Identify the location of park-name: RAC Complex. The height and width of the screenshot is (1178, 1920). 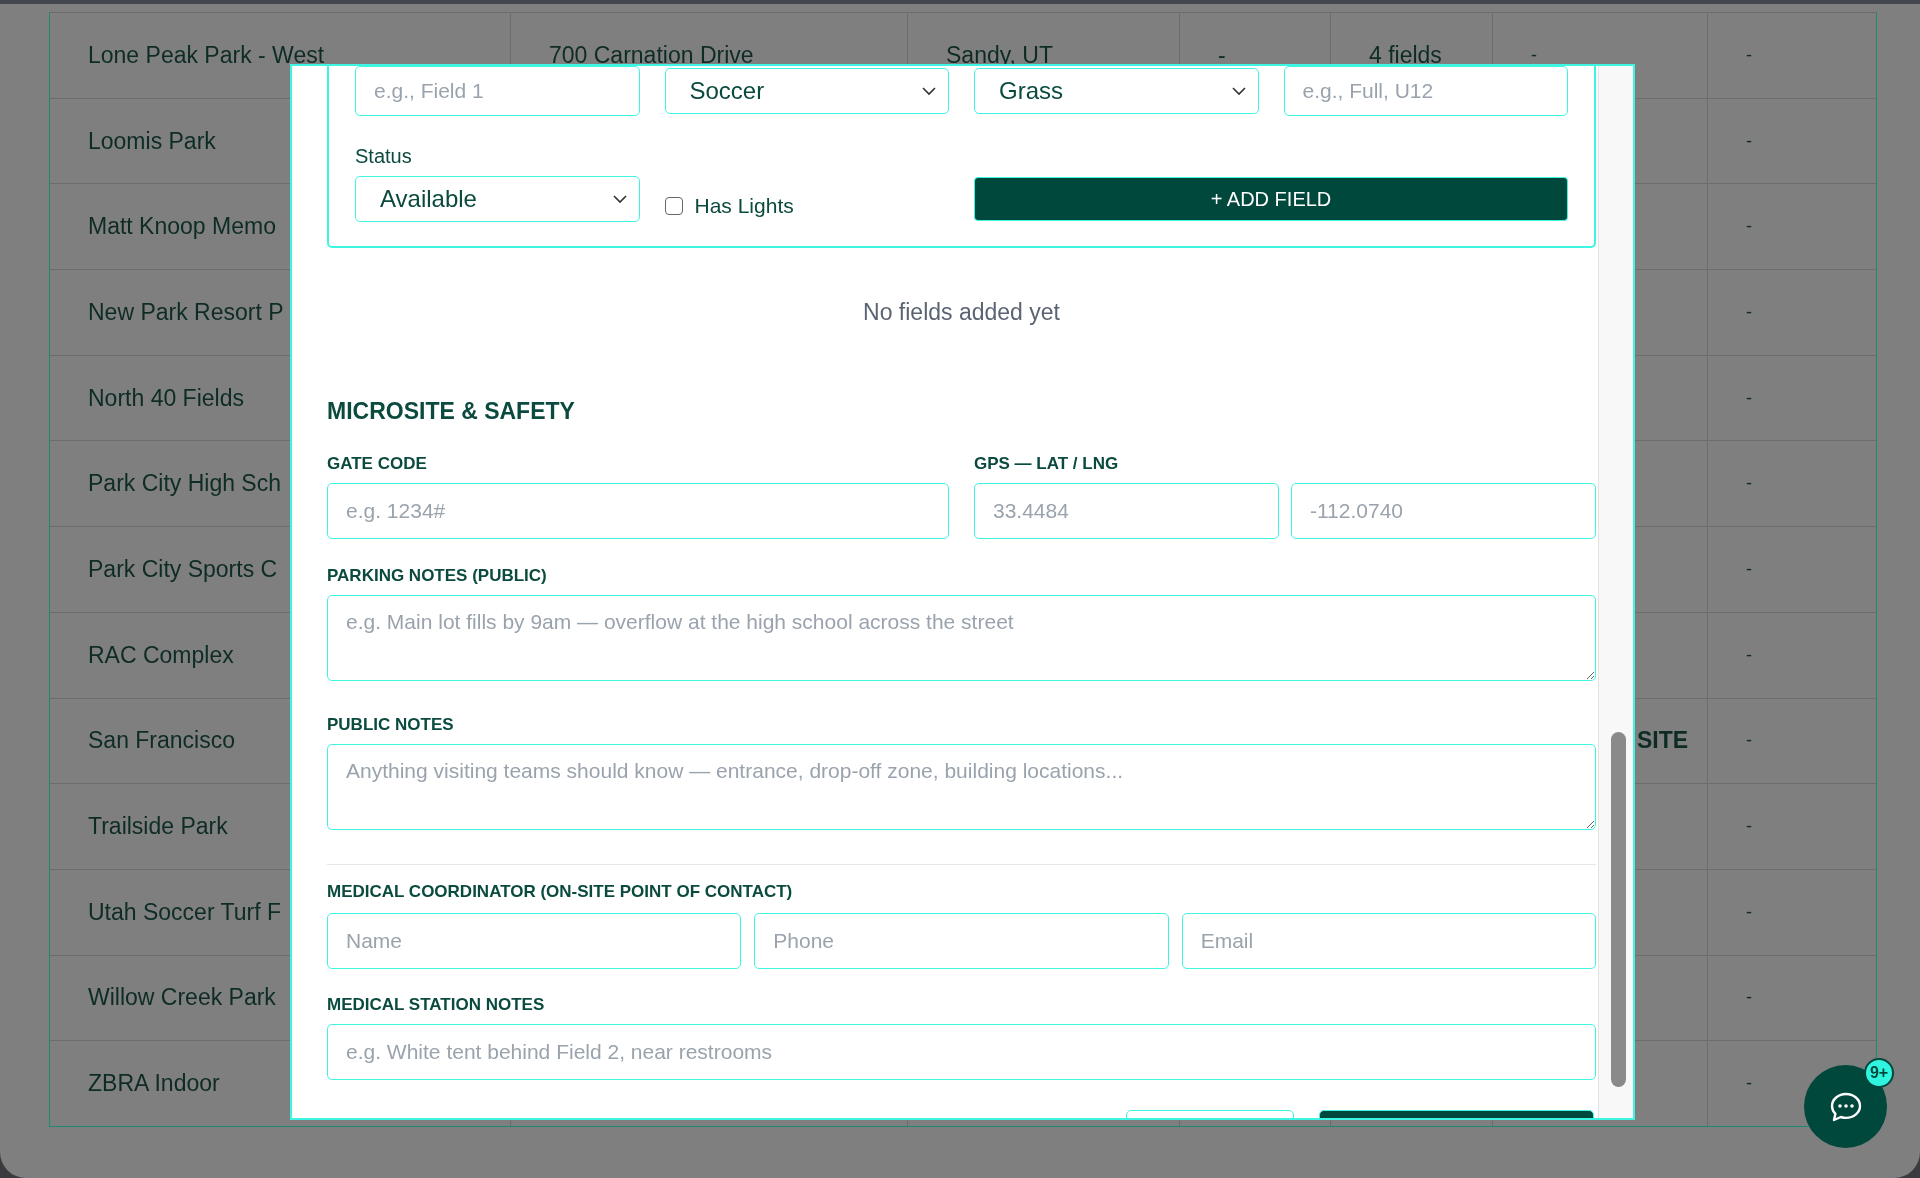
(161, 655).